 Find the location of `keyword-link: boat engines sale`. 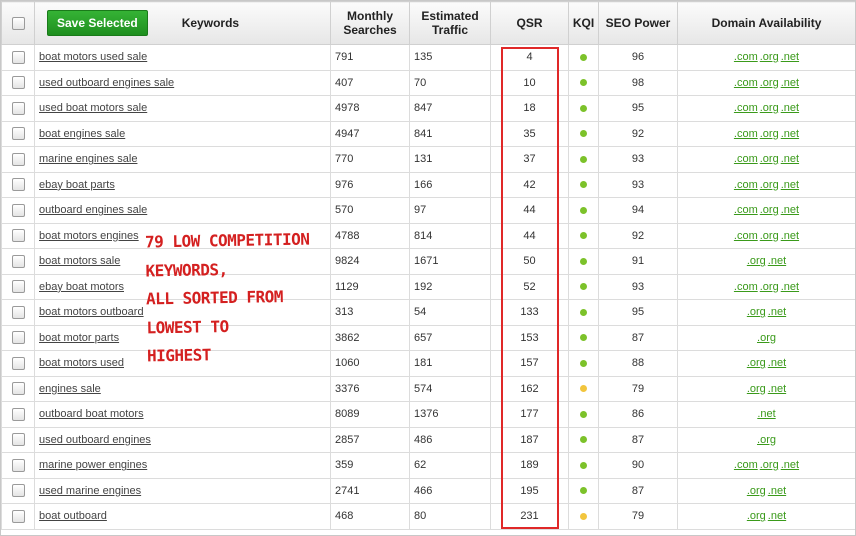

keyword-link: boat engines sale is located at coordinates (82, 134).